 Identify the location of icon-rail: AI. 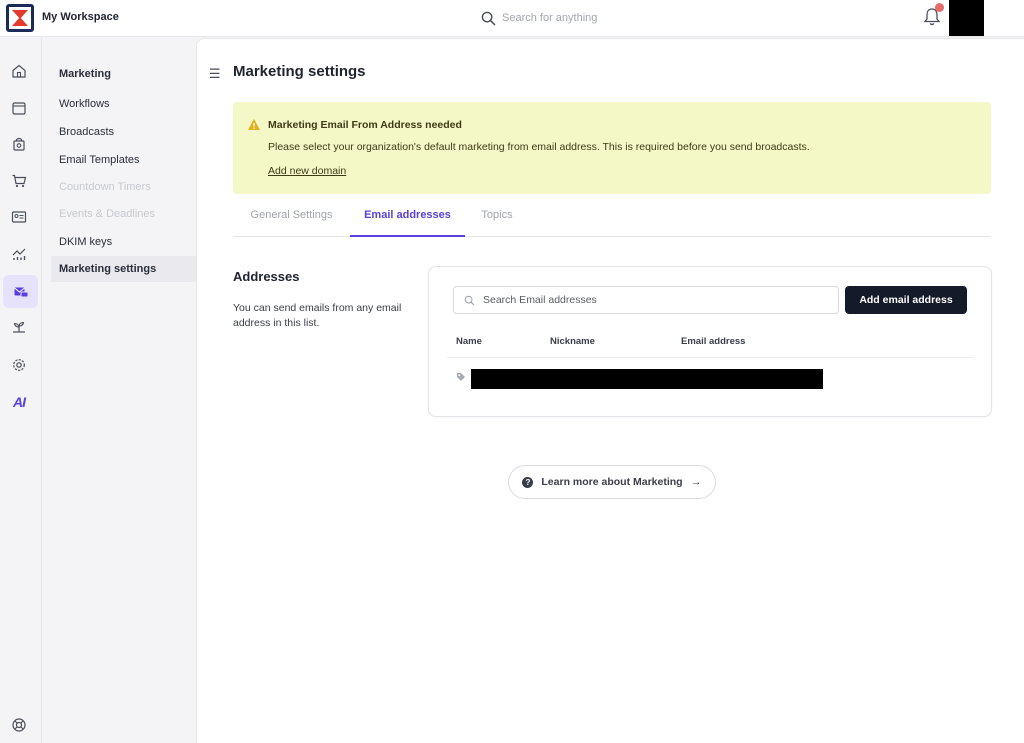
(21, 390).